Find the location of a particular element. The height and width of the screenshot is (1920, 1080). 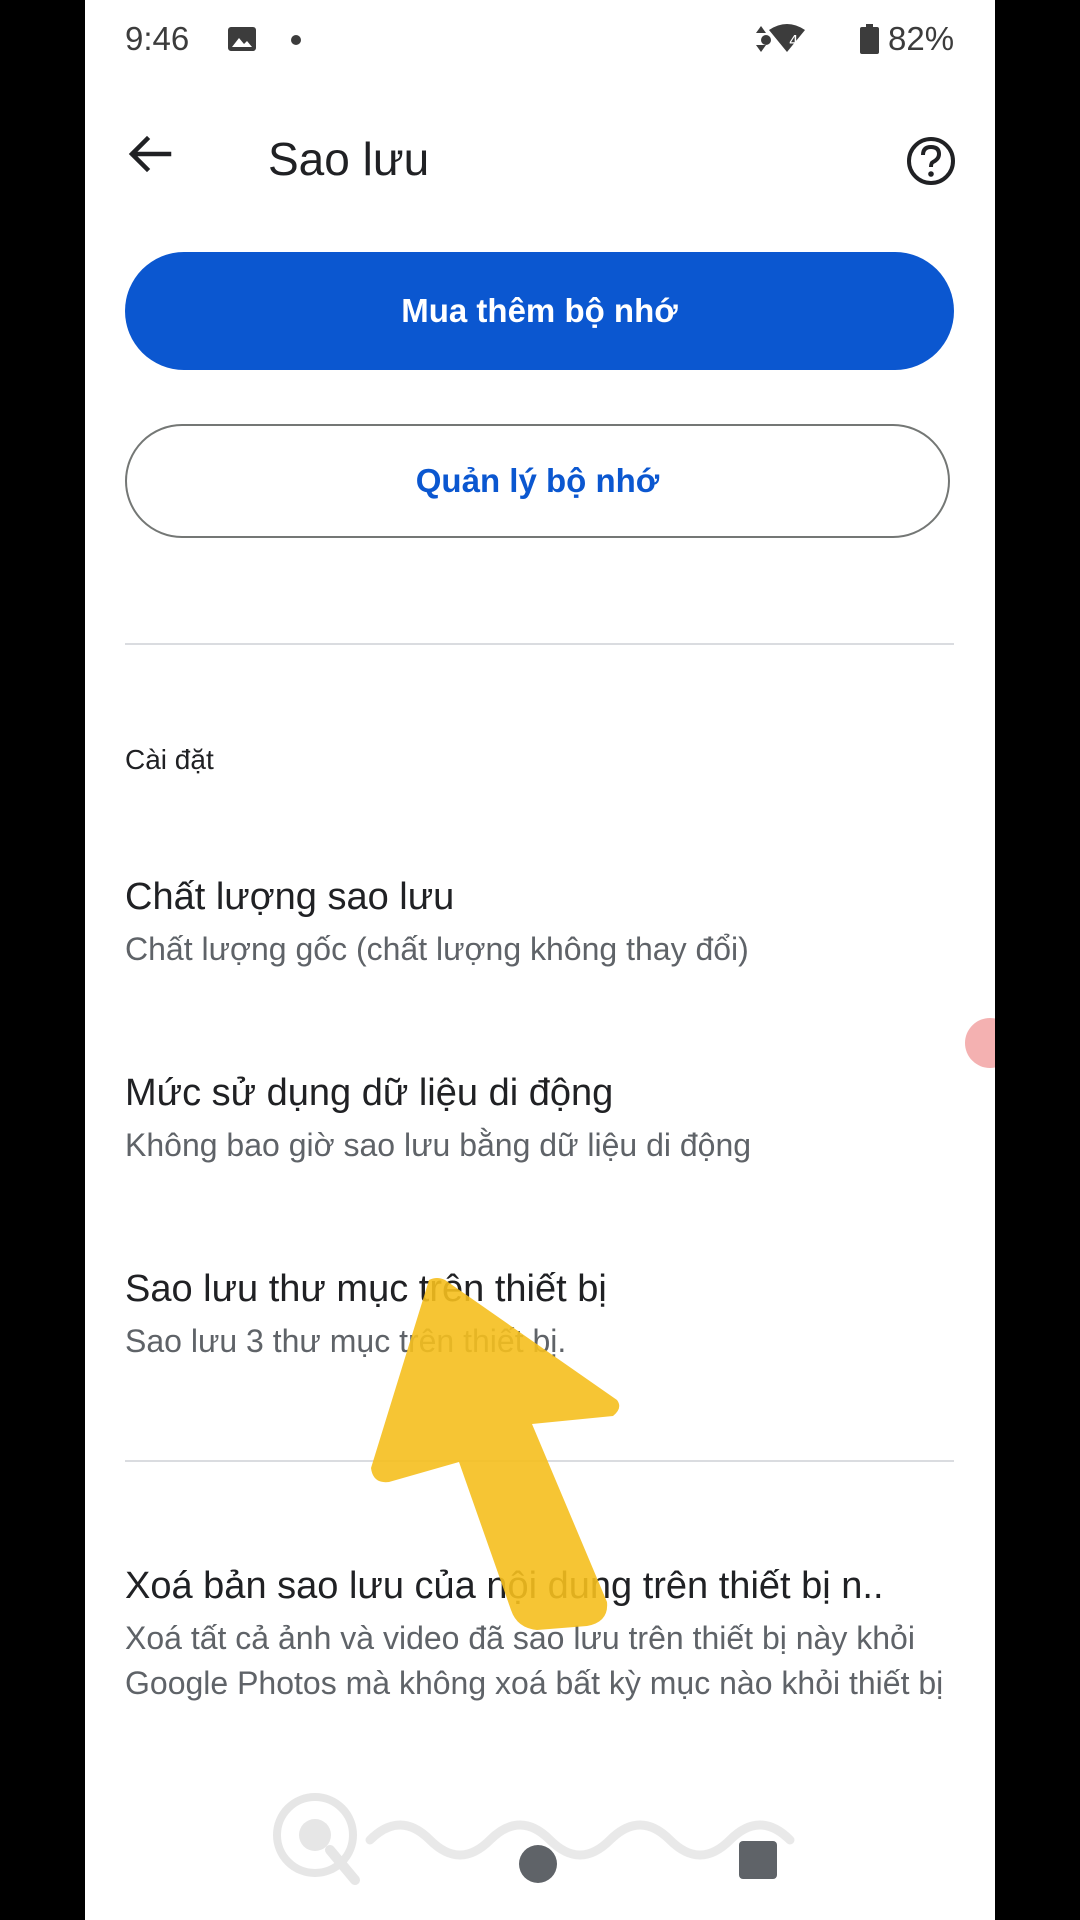

wifi-signal-icon: 4 is located at coordinates (780, 38).